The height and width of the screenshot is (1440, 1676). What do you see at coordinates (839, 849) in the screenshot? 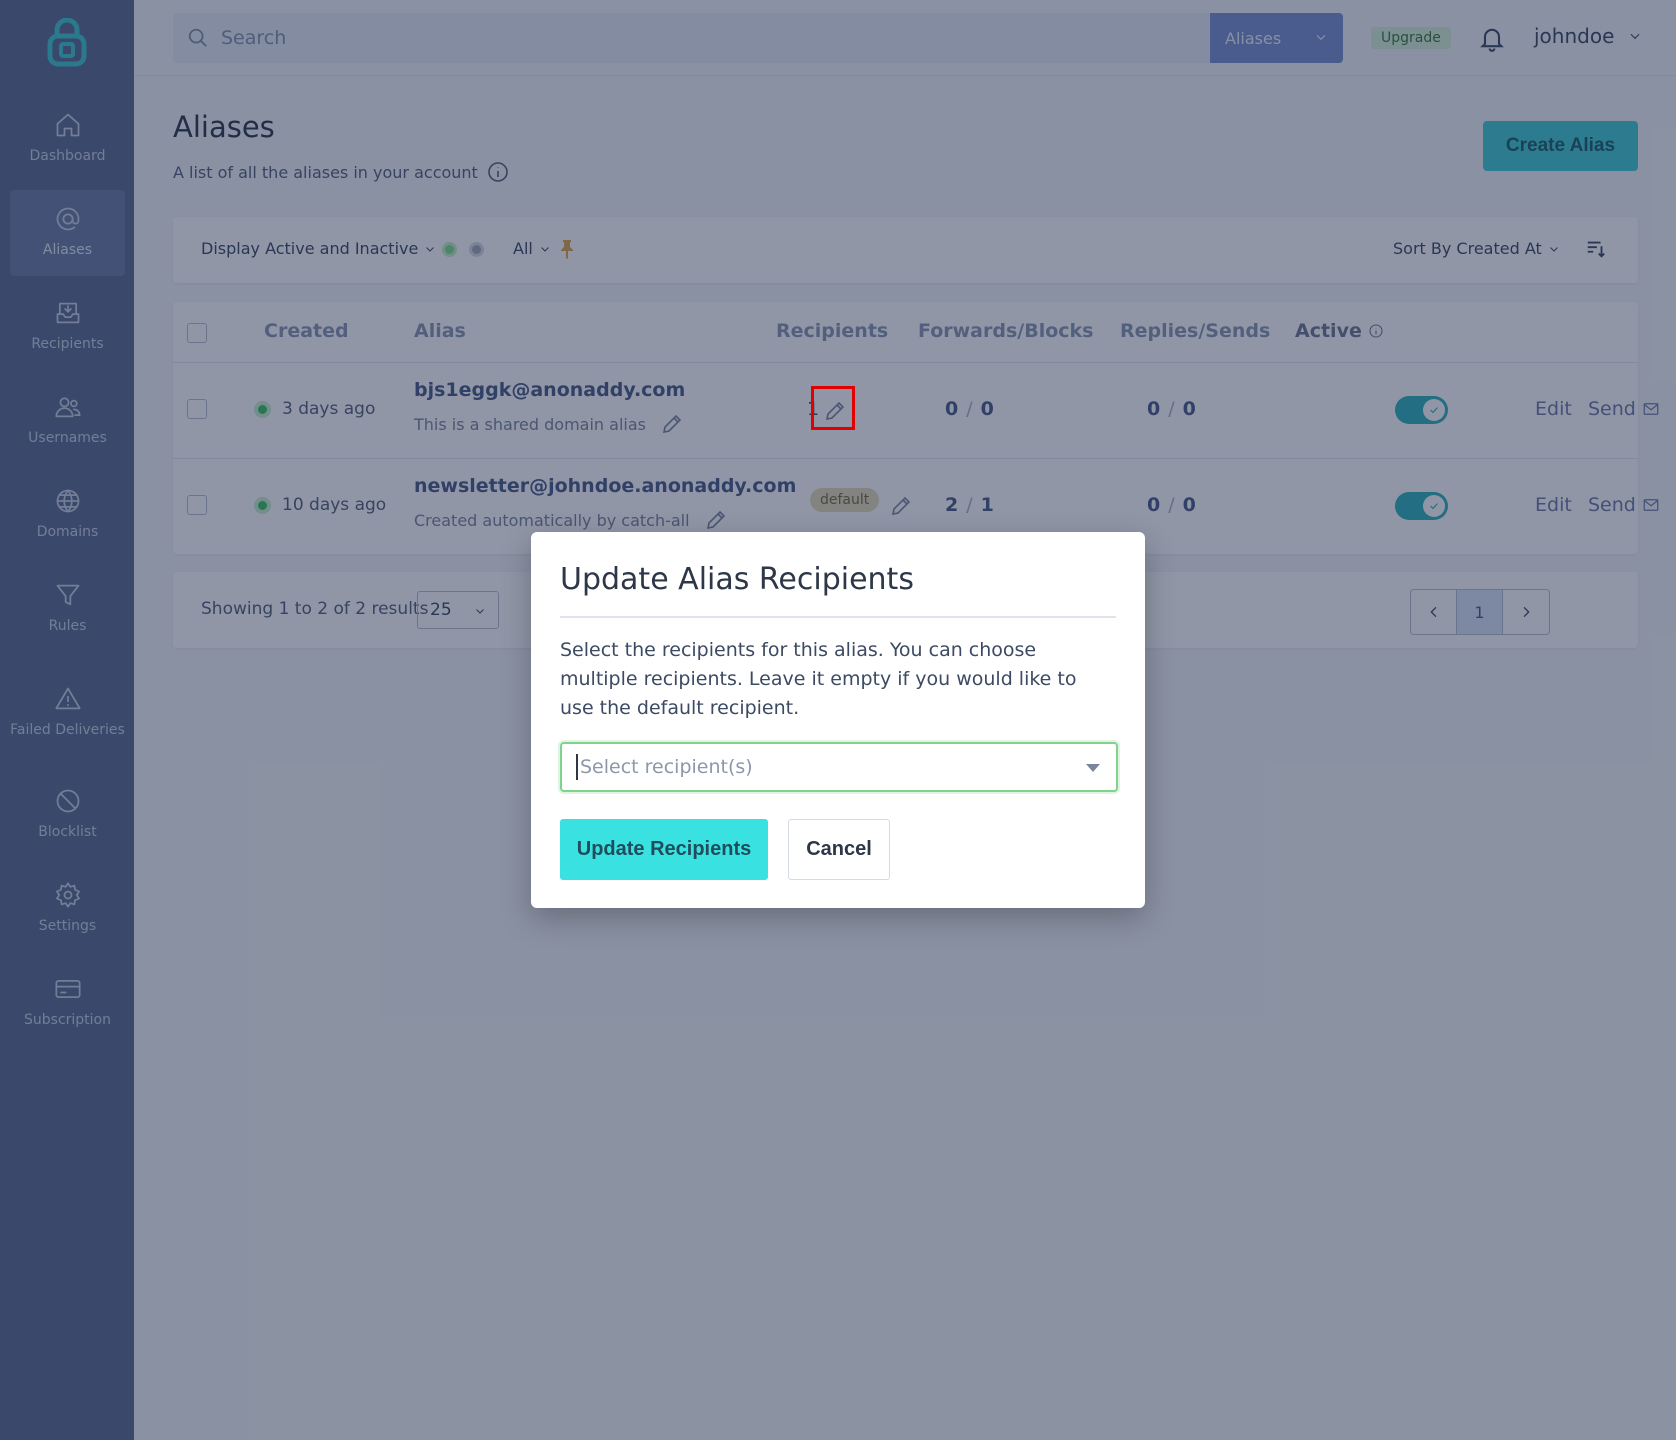
I see `cancel-button: Cancel` at bounding box center [839, 849].